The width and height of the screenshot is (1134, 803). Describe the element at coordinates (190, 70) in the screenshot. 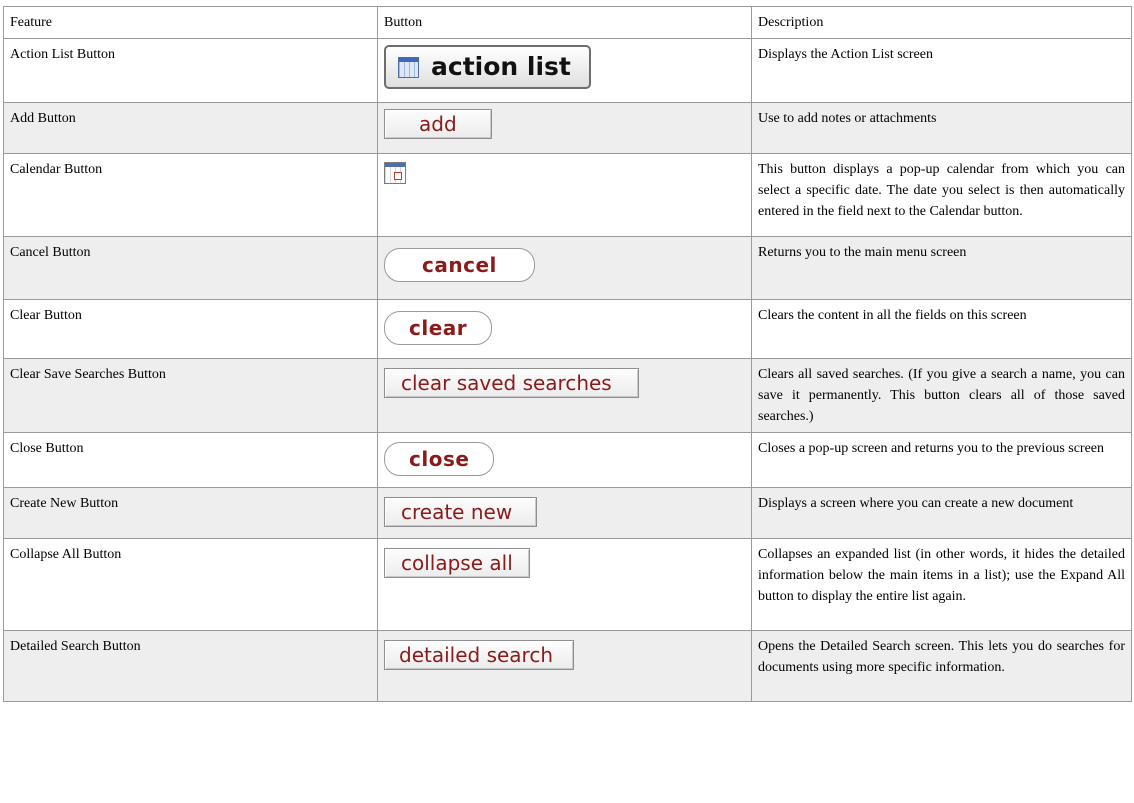

I see `feature-cell: Action List Button` at that location.